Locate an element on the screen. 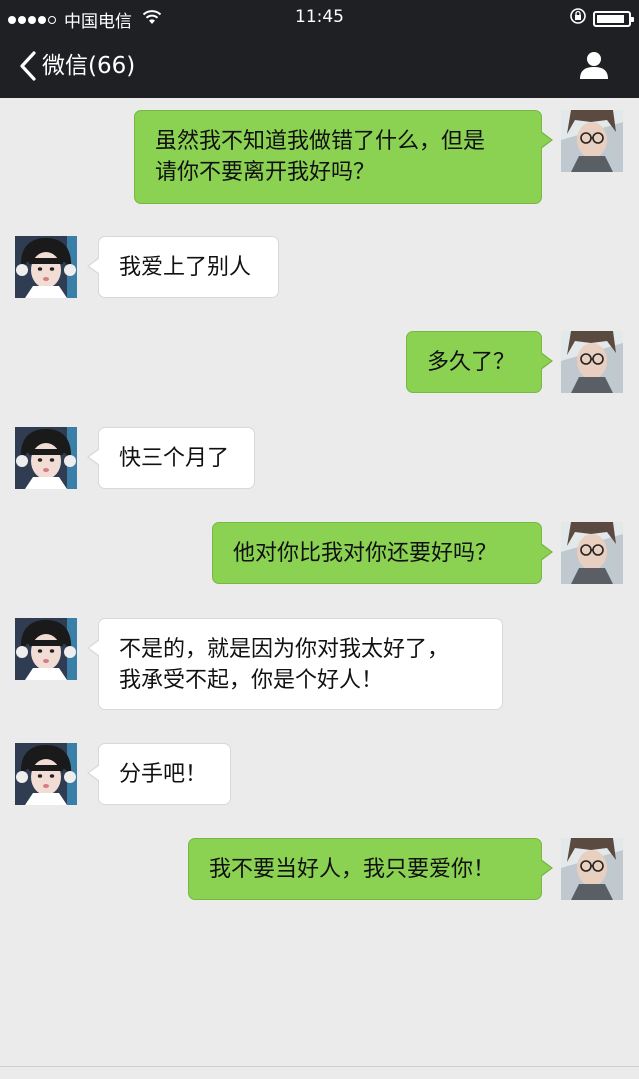 The height and width of the screenshot is (1079, 639). back-button: 微信(66) is located at coordinates (76, 66).